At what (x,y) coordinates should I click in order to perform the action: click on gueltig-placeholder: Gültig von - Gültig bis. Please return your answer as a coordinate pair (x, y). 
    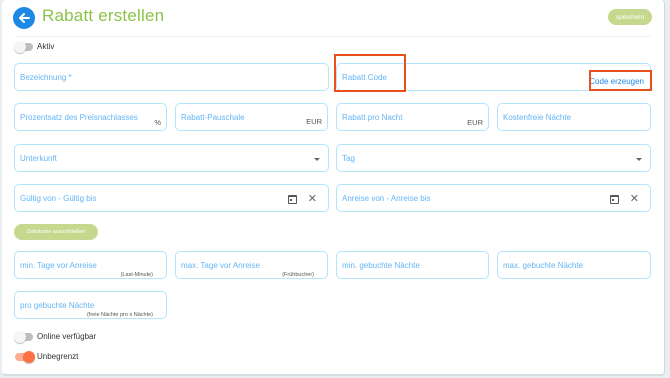
    Looking at the image, I should click on (58, 198).